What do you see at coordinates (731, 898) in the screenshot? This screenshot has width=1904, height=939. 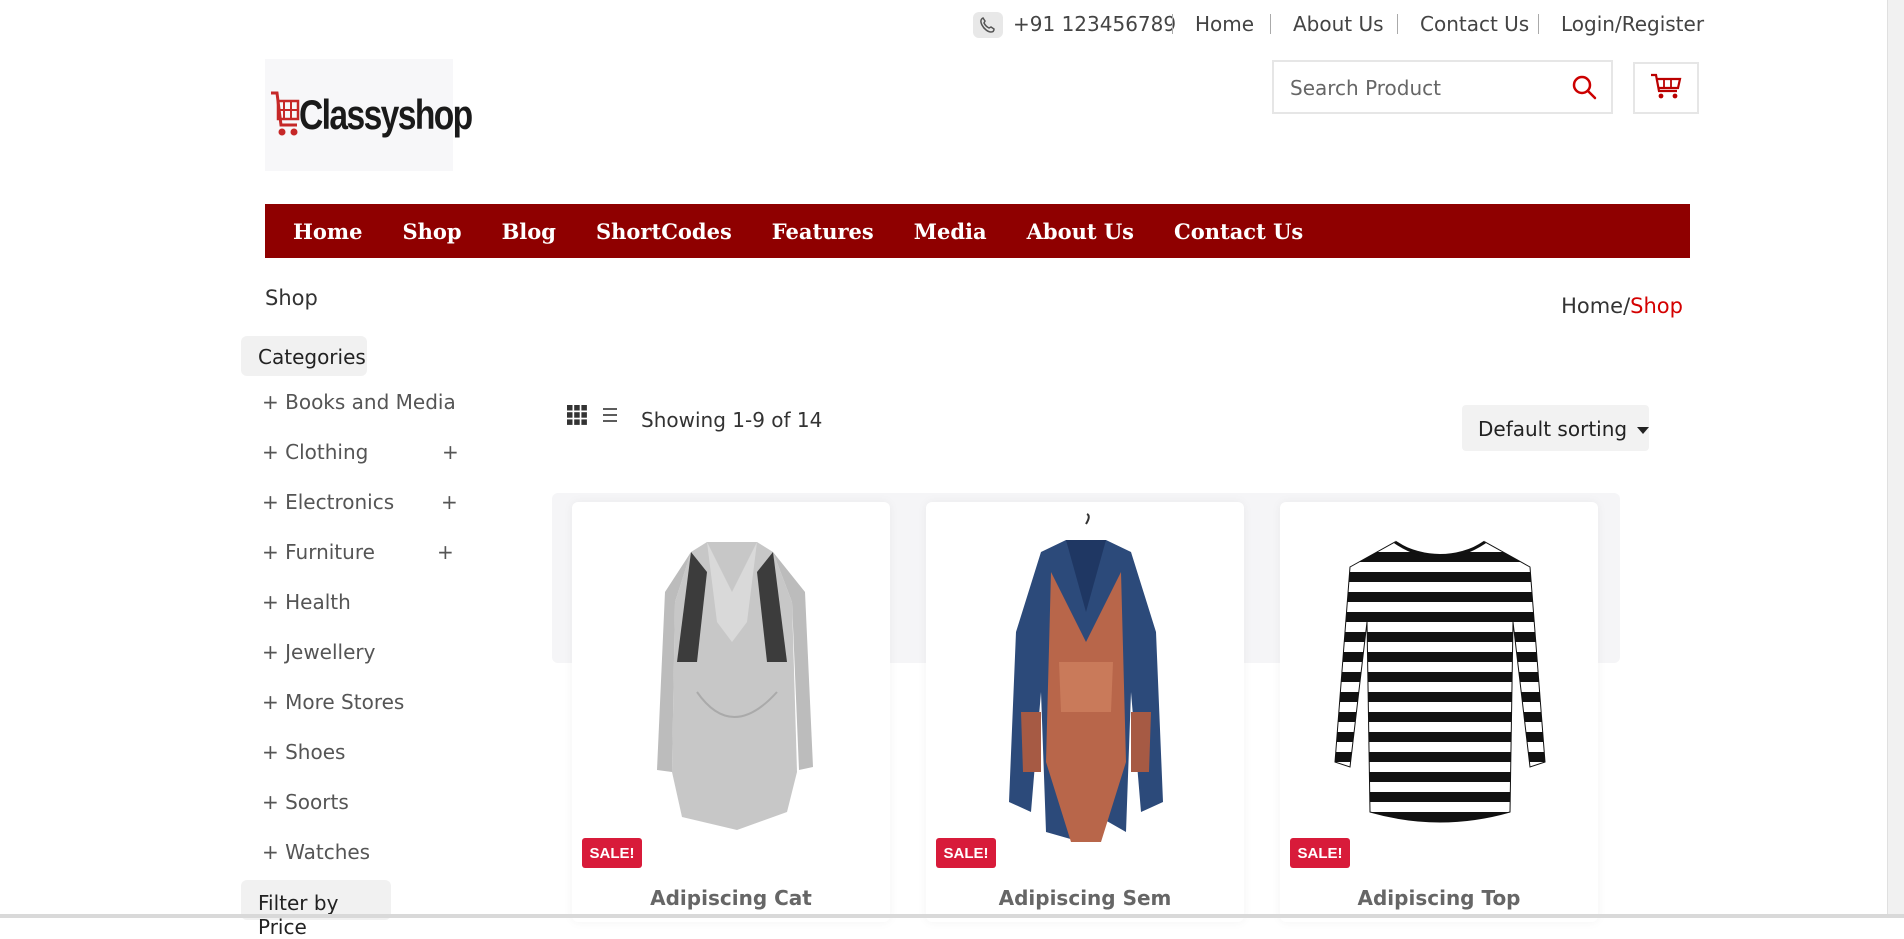 I see `product-title: Adipiscing Cat` at bounding box center [731, 898].